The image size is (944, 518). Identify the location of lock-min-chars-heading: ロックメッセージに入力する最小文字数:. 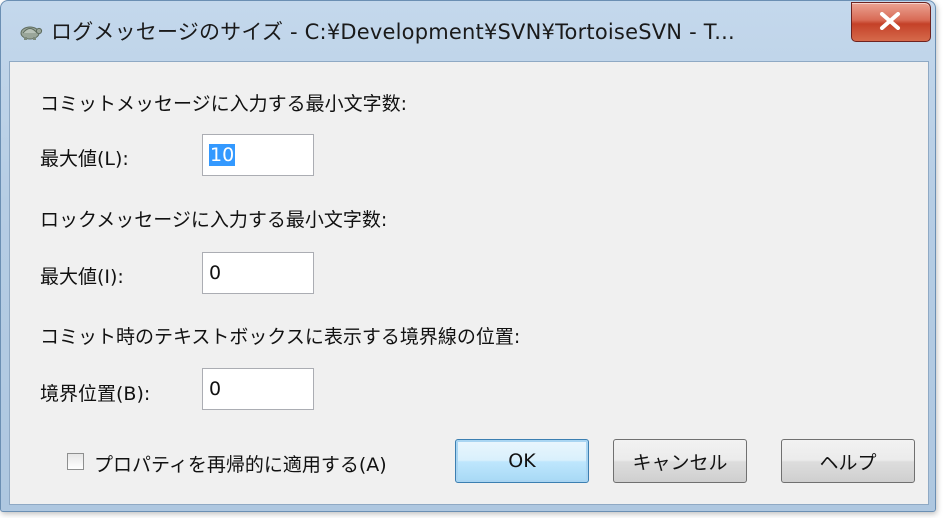
(214, 220).